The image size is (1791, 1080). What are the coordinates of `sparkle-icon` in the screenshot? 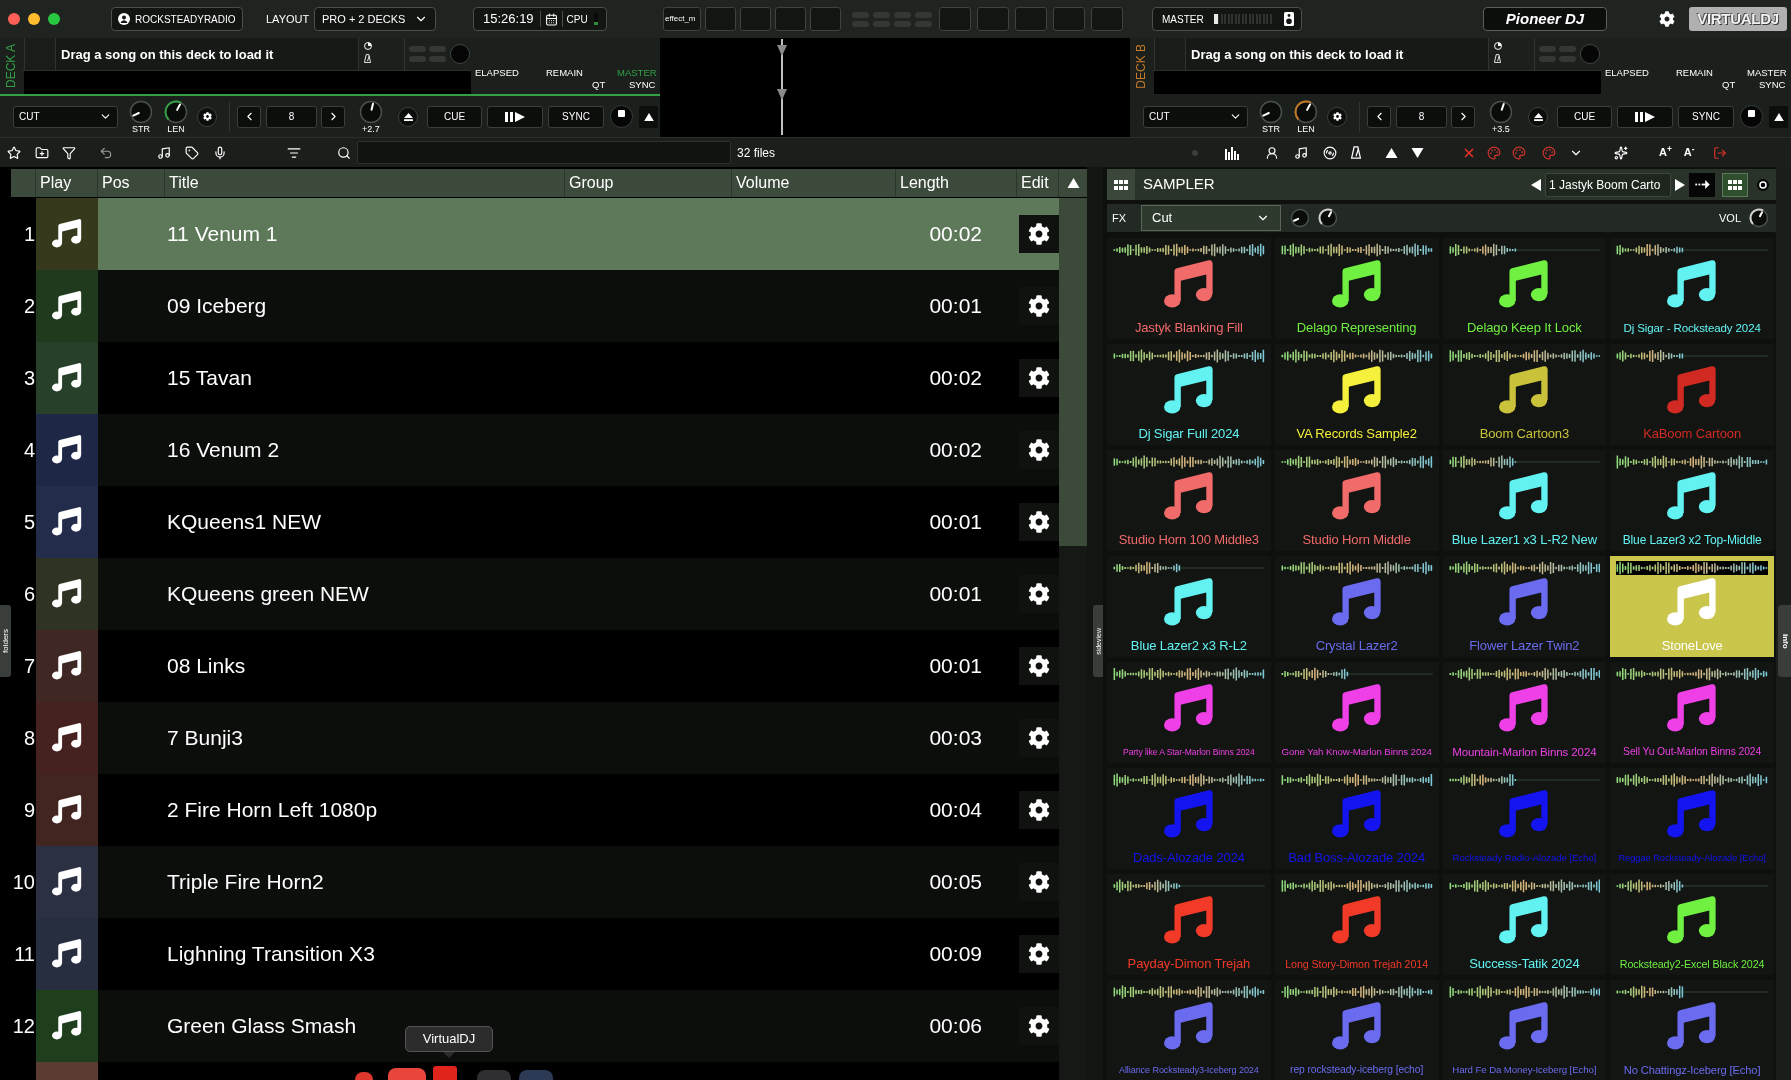 It's located at (1621, 152).